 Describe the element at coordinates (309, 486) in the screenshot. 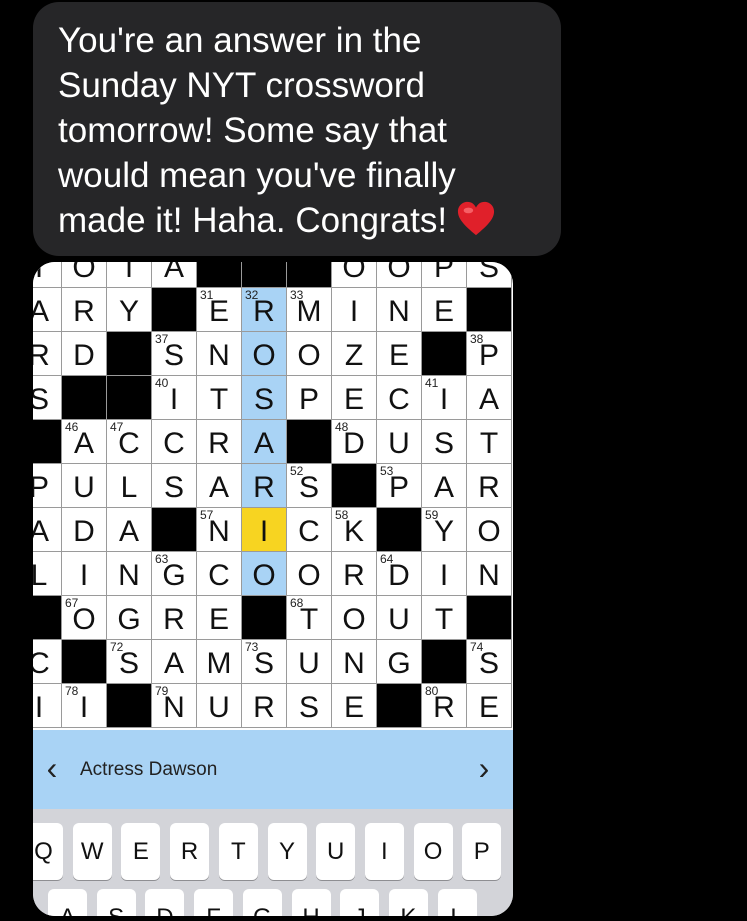

I see `grid-cell: 52 S` at that location.